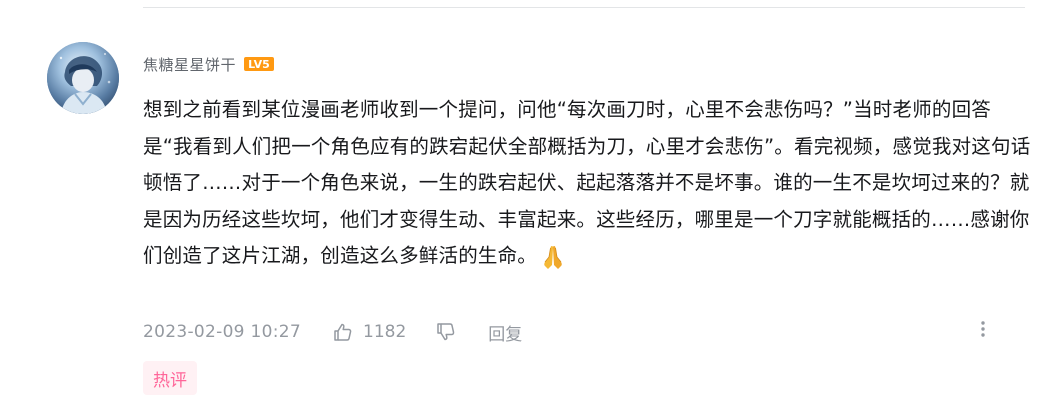 The height and width of the screenshot is (404, 1063). Describe the element at coordinates (343, 332) in the screenshot. I see `thumbs-up-icon` at that location.